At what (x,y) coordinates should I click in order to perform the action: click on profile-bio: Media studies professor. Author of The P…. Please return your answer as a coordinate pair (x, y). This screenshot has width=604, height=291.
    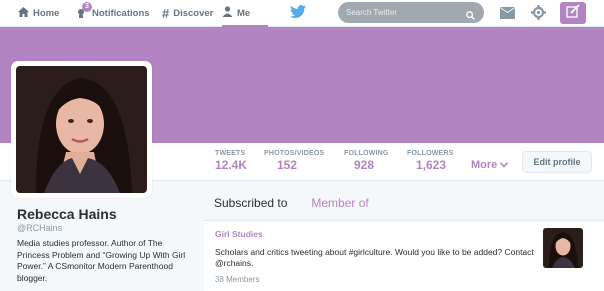
    Looking at the image, I should click on (101, 260).